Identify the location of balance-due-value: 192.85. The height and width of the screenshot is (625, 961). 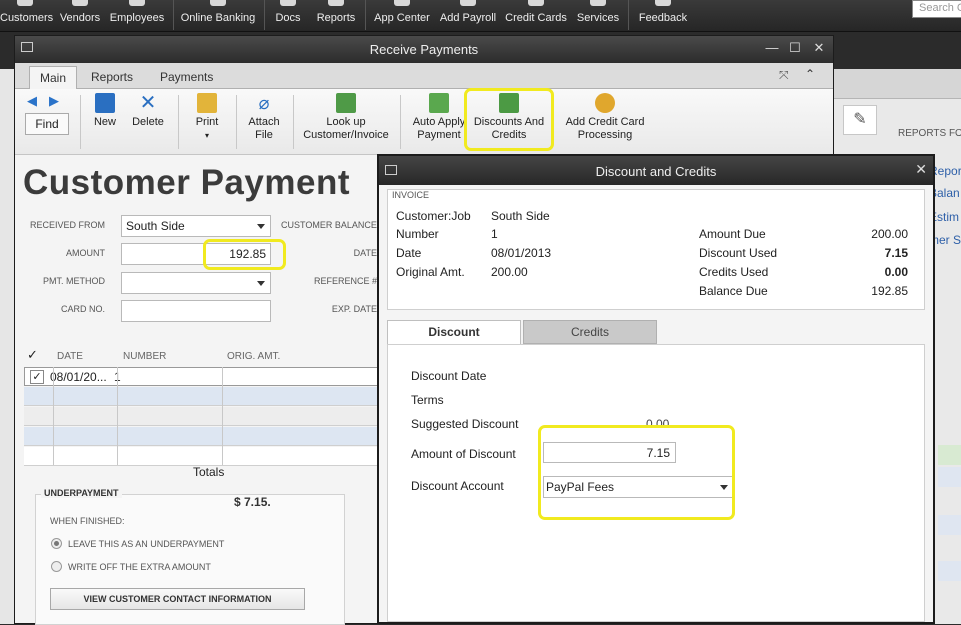
(889, 291).